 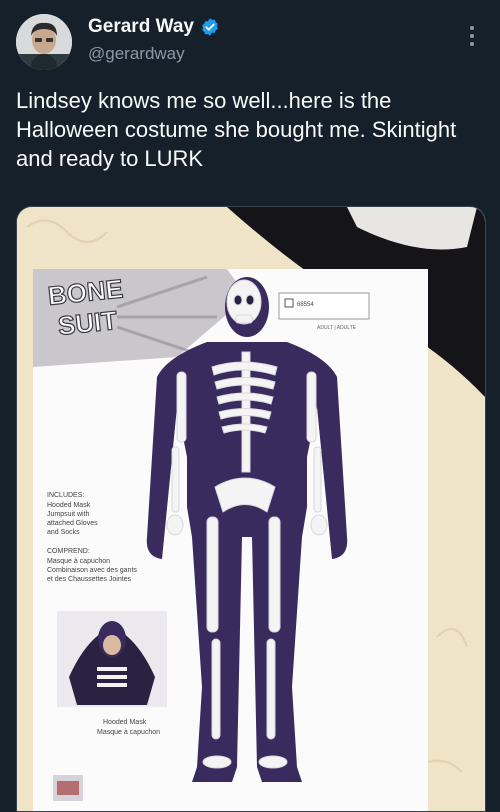 What do you see at coordinates (141, 27) in the screenshot?
I see `author-display-name: Gerard Way` at bounding box center [141, 27].